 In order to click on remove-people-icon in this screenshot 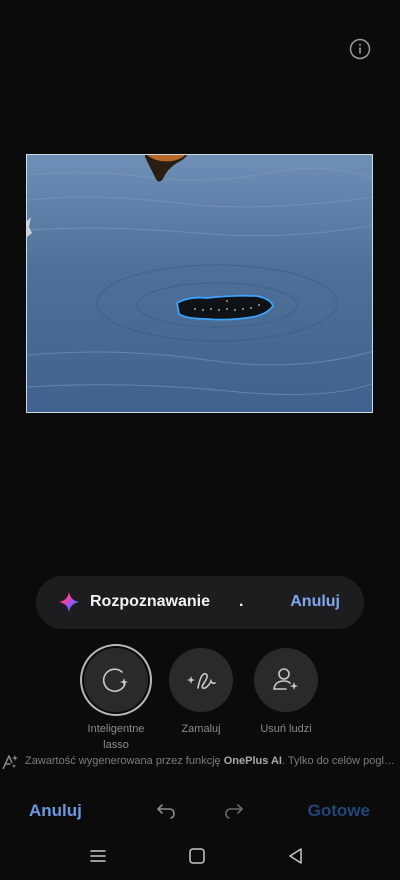, I will do `click(285, 679)`.